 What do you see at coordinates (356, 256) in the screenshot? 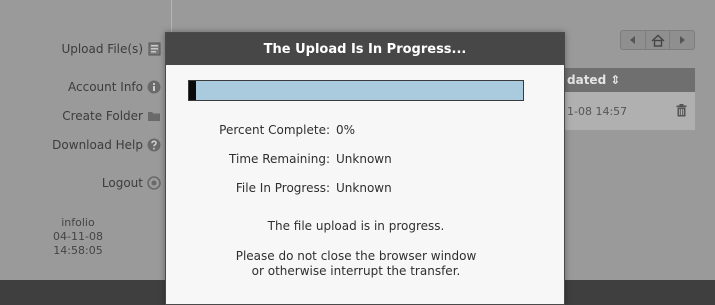
I see `warning-line-1: Please do not close the browser window` at bounding box center [356, 256].